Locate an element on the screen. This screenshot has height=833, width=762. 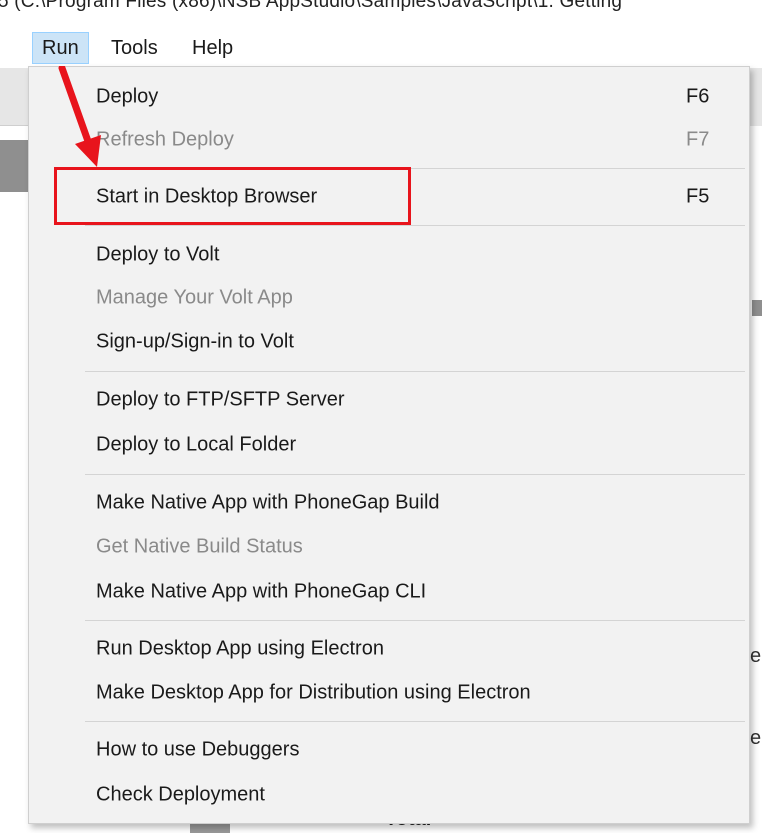
menu-item-refresh-deploy: Refresh Deploy F7 is located at coordinates (389, 140).